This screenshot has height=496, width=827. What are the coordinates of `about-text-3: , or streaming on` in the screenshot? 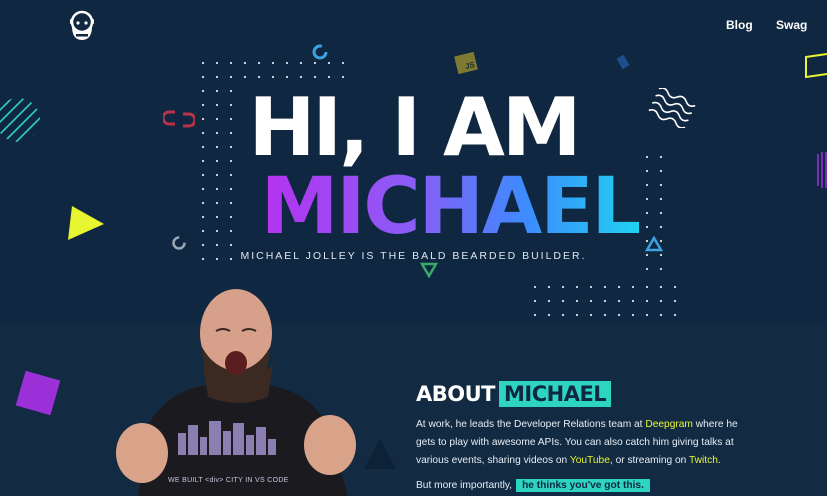 It's located at (649, 460).